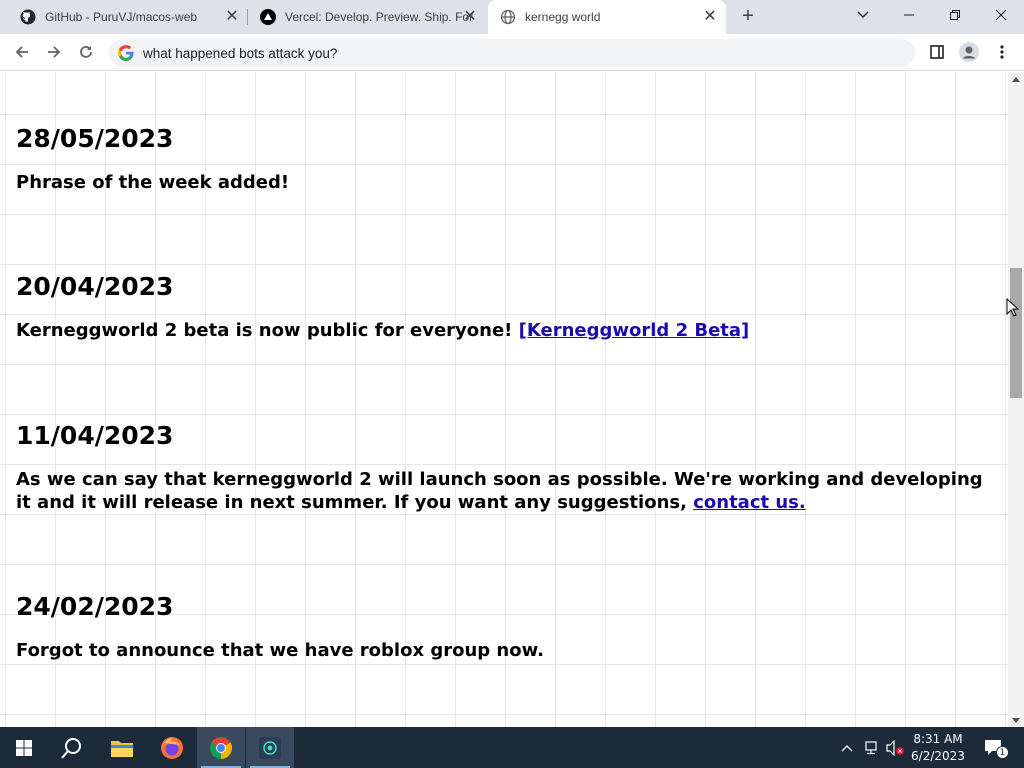 The width and height of the screenshot is (1024, 768). What do you see at coordinates (909, 15) in the screenshot?
I see `minimize-icon` at bounding box center [909, 15].